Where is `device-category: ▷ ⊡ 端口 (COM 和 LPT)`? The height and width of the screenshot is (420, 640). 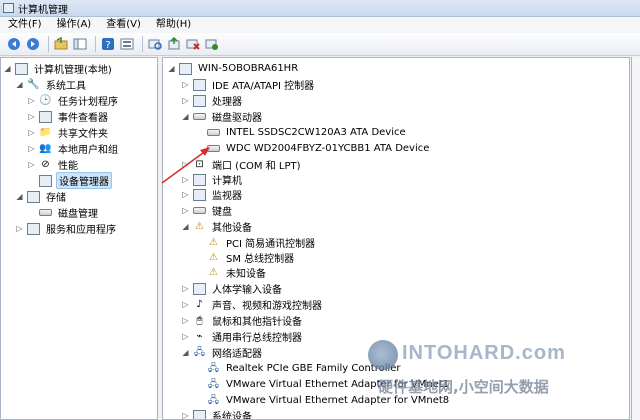
device-category: ▷ ⊡ 端口 (COM 和 LPT) is located at coordinates (242, 165).